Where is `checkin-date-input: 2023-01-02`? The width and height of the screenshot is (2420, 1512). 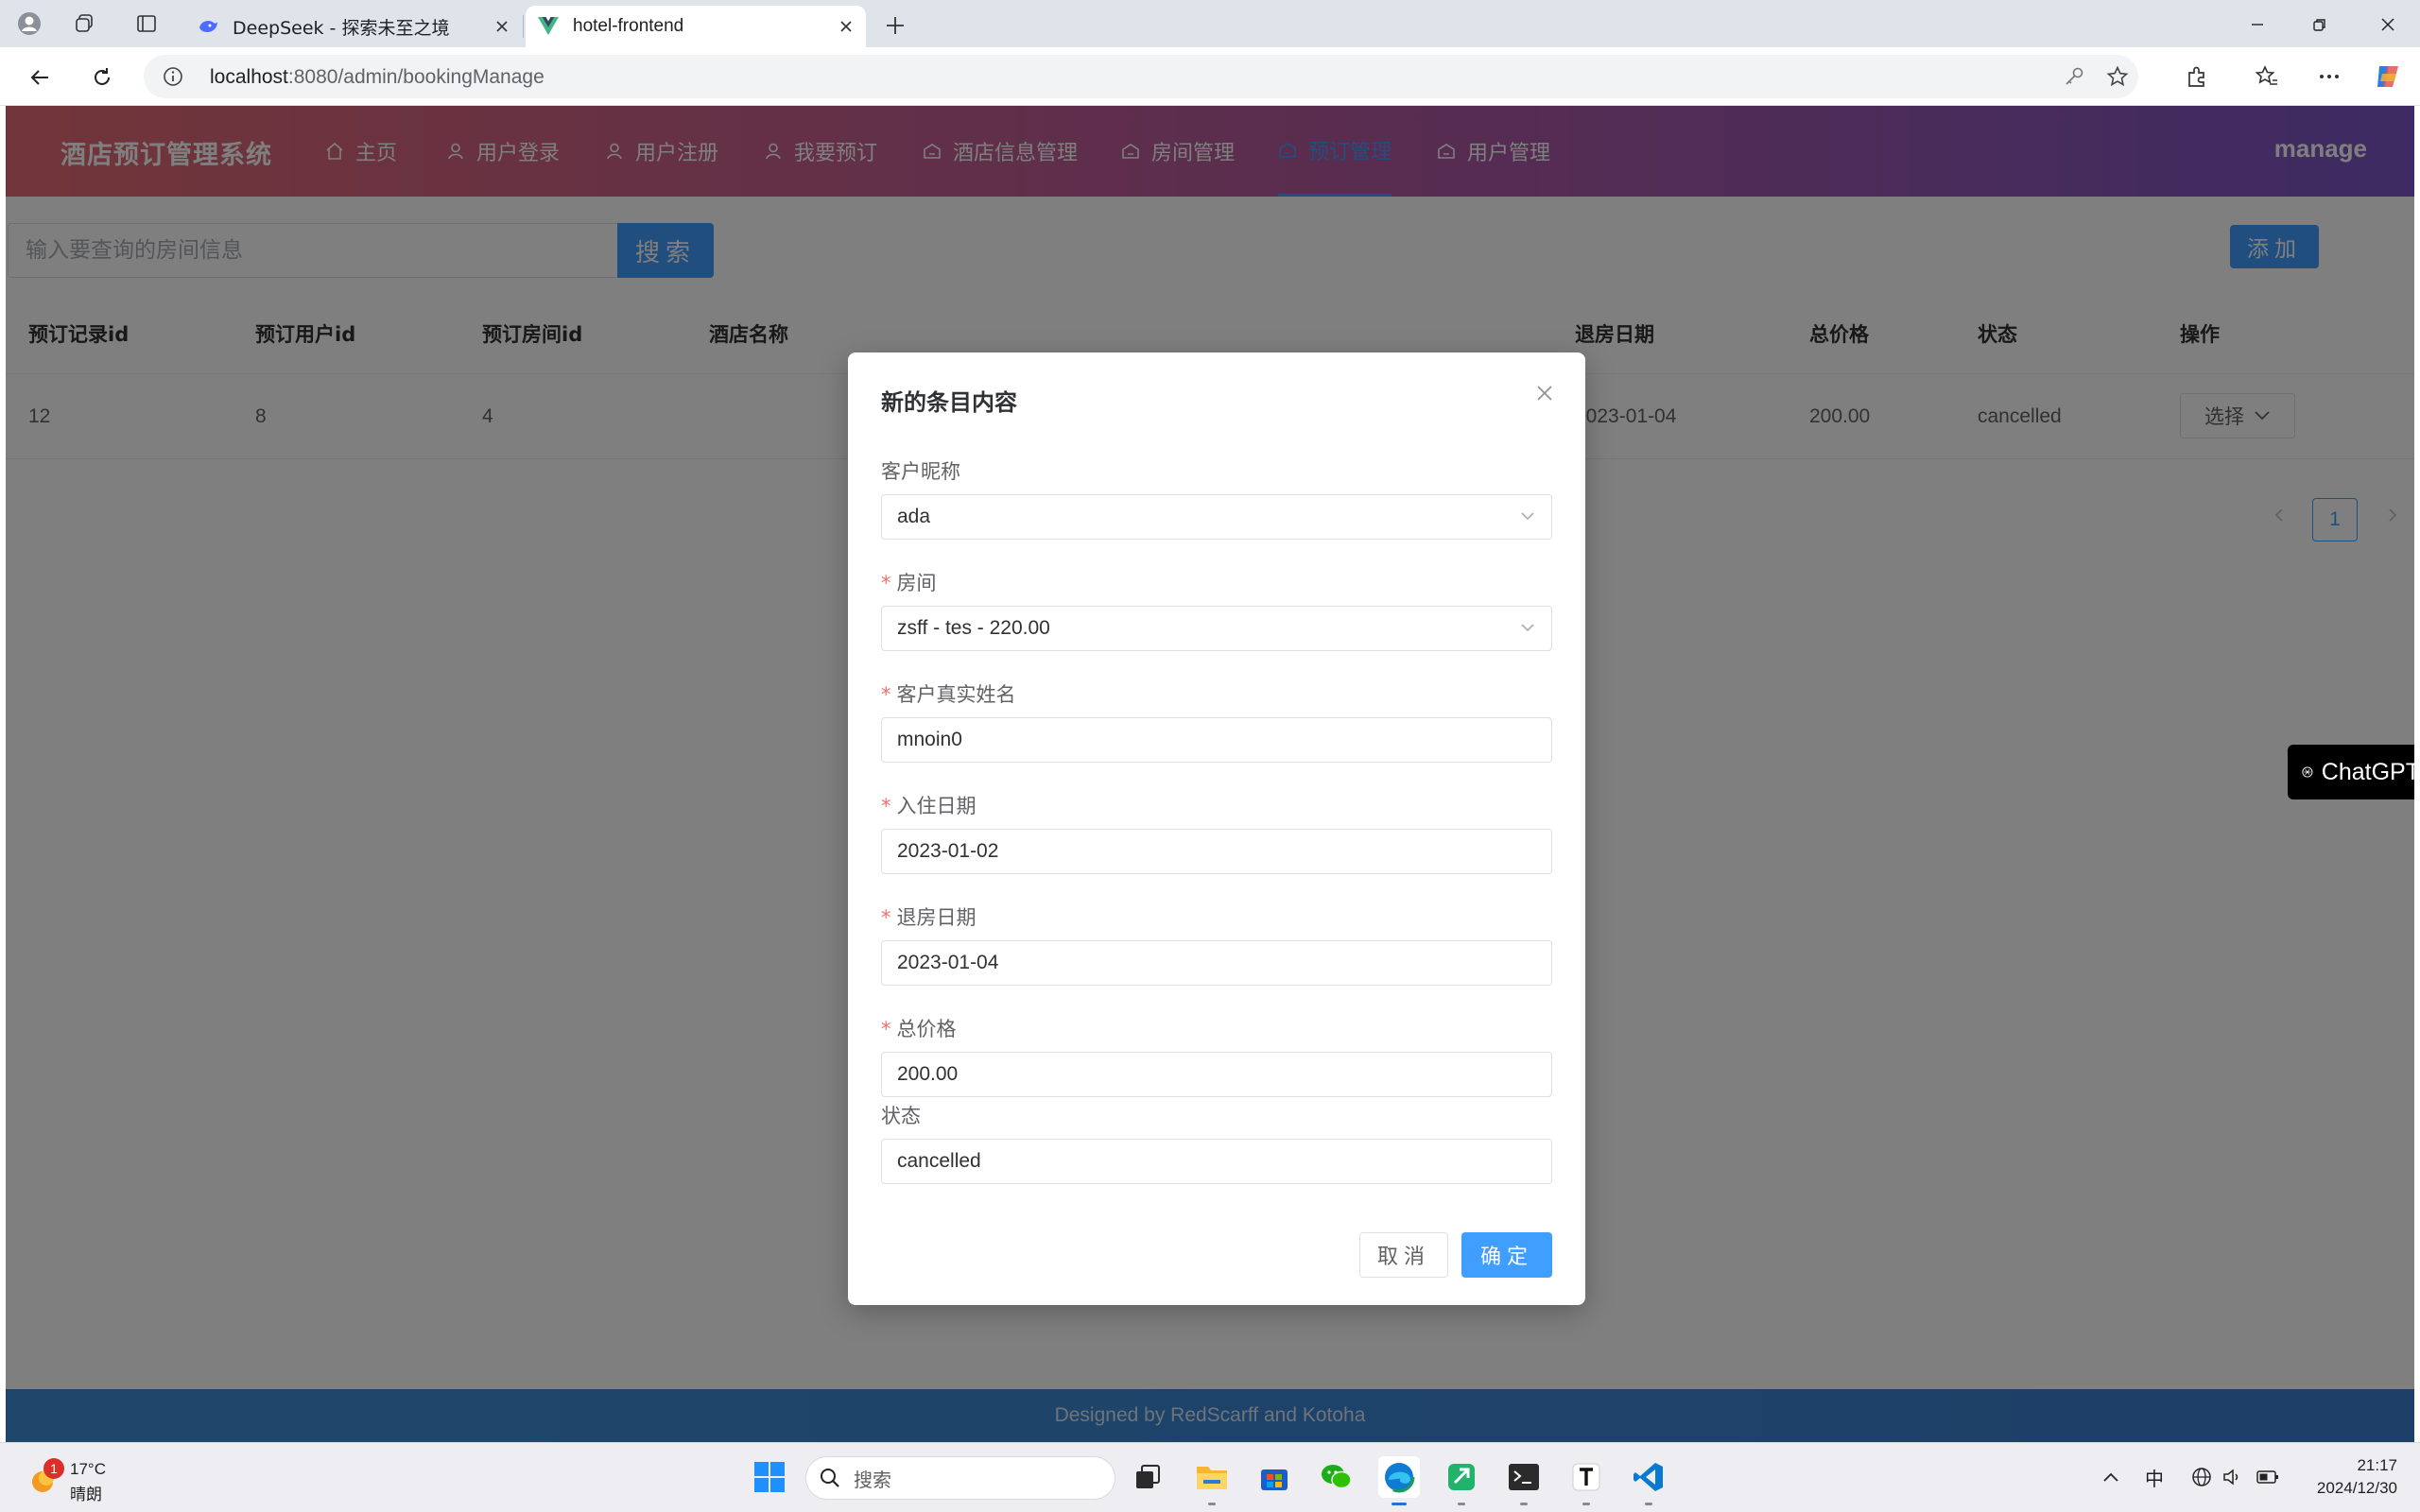 checkin-date-input: 2023-01-02 is located at coordinates (1217, 851).